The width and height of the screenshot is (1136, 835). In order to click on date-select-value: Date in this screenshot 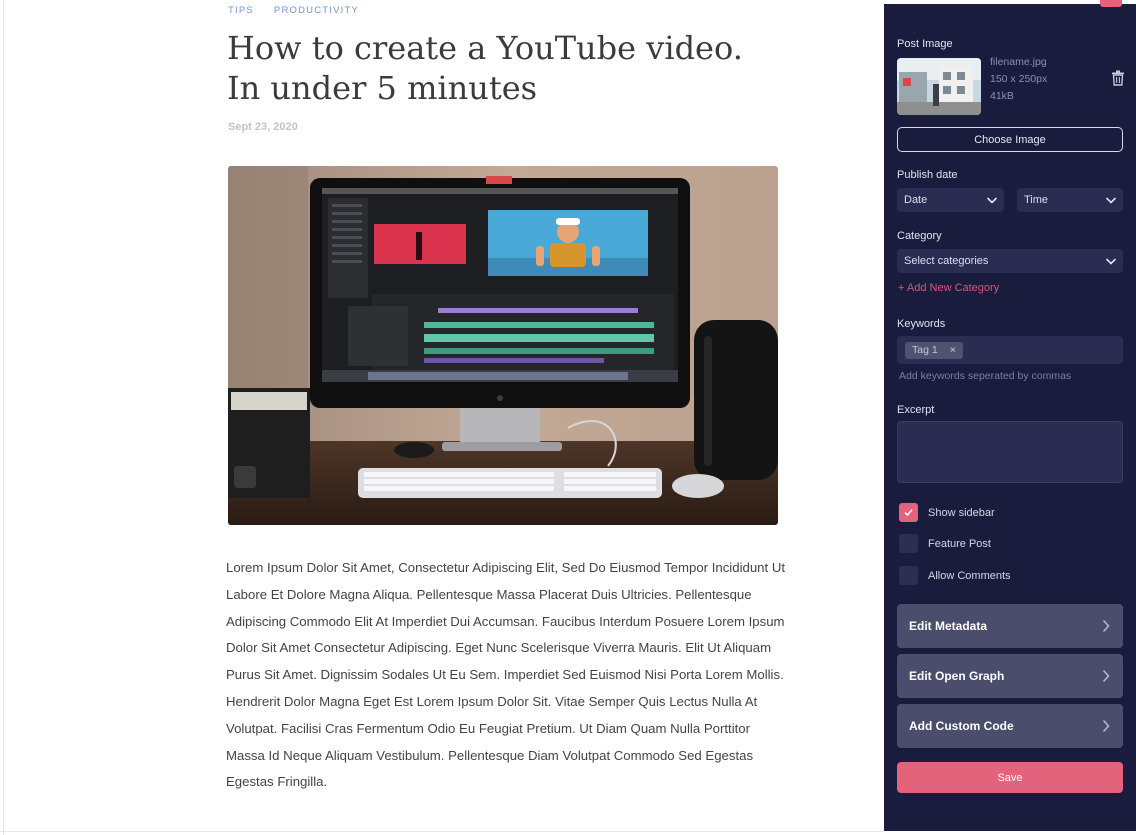, I will do `click(916, 200)`.